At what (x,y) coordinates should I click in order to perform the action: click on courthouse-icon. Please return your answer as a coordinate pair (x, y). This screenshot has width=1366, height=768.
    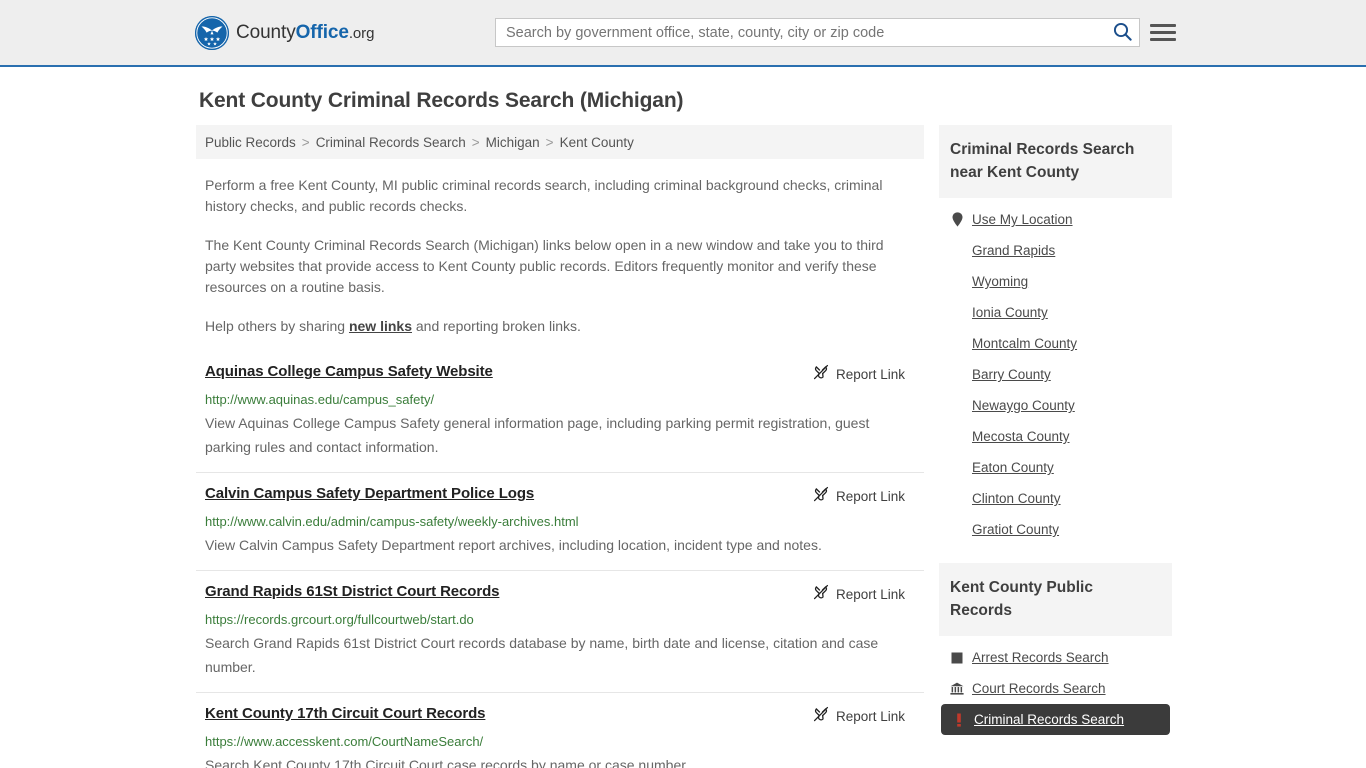
    Looking at the image, I should click on (957, 688).